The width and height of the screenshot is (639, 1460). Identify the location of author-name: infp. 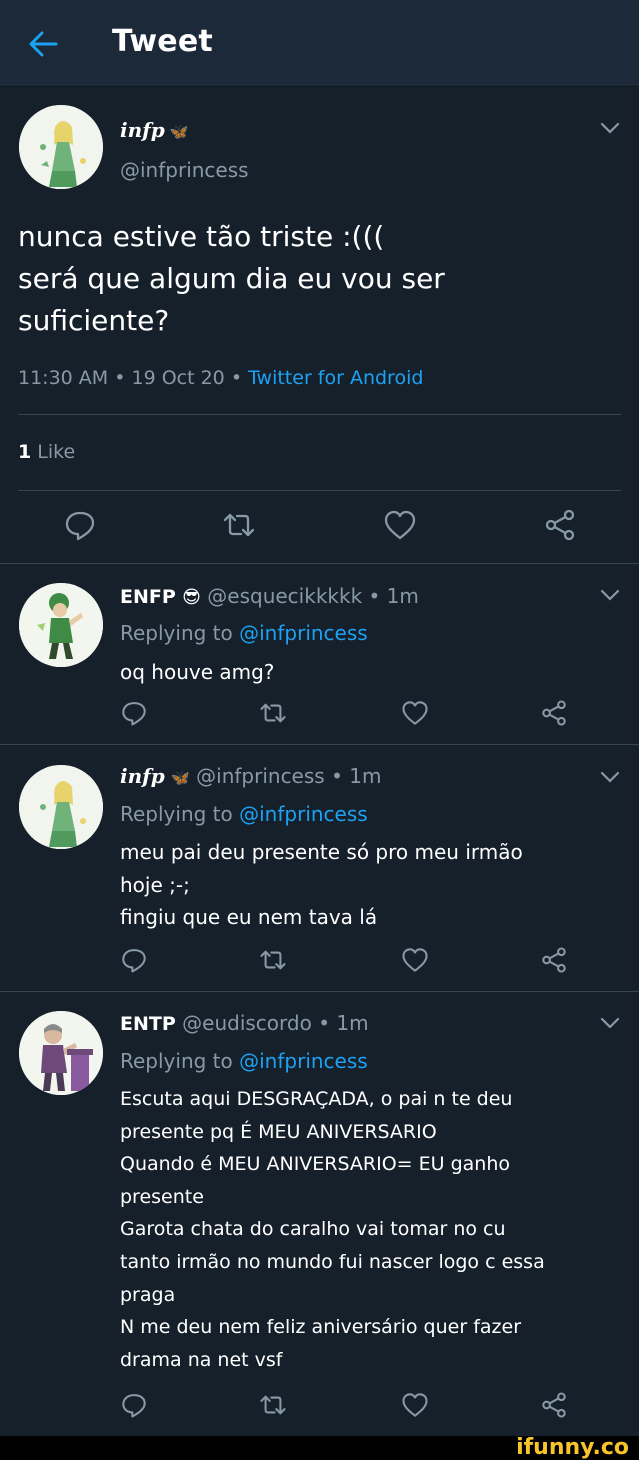
(142, 776).